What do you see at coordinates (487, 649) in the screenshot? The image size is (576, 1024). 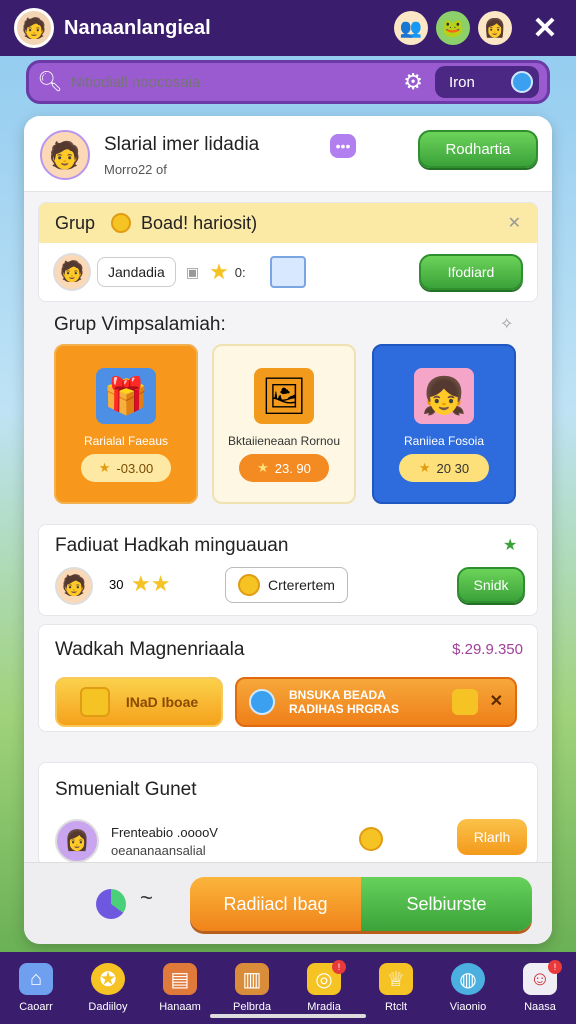 I see `market-amount: $.29.9.350` at bounding box center [487, 649].